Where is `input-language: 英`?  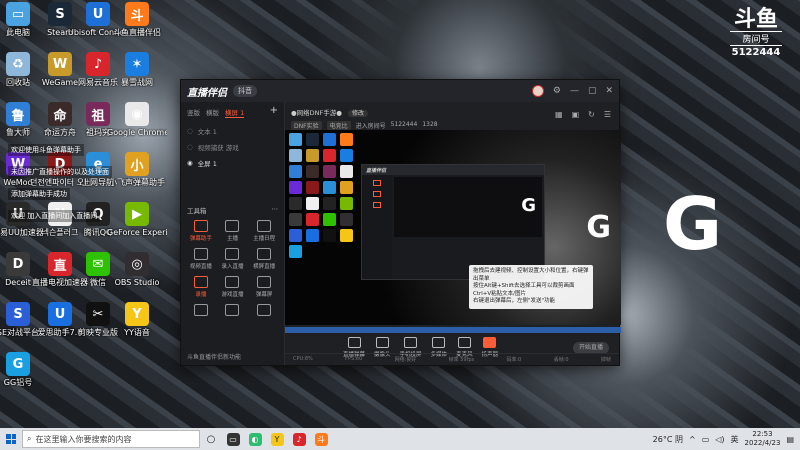 input-language: 英 is located at coordinates (735, 439).